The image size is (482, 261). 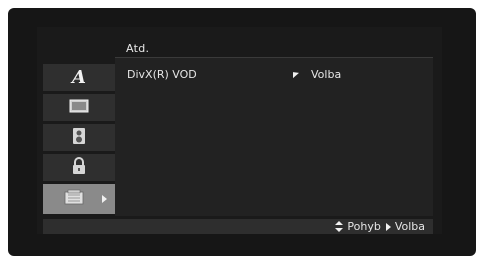 I want to click on sidebar-item-lock, so click(x=79, y=167).